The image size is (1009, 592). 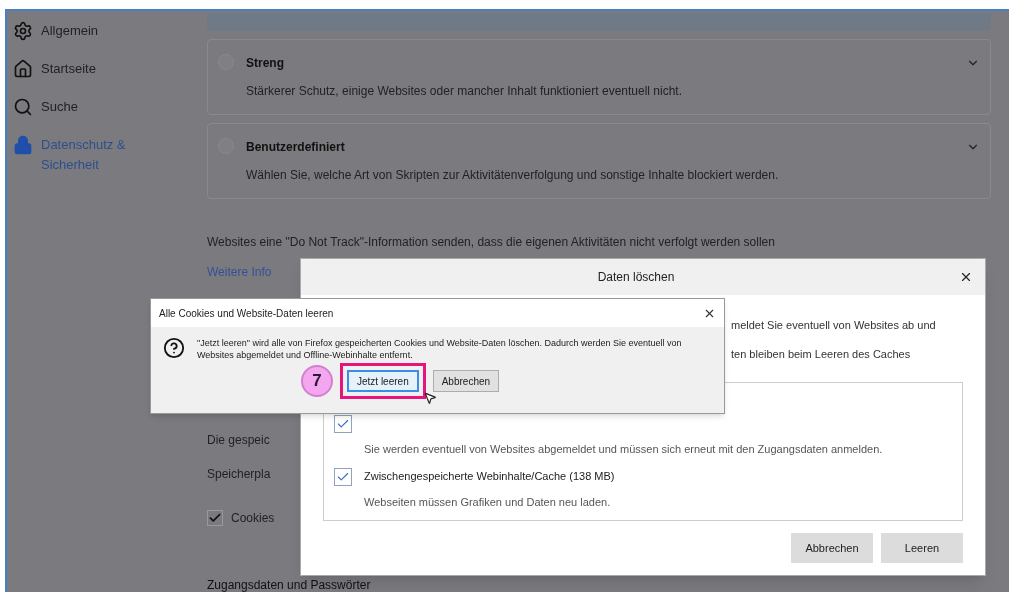 What do you see at coordinates (833, 325) in the screenshot?
I see `dialog-text: meldet Sie eventuell von Websites ab und` at bounding box center [833, 325].